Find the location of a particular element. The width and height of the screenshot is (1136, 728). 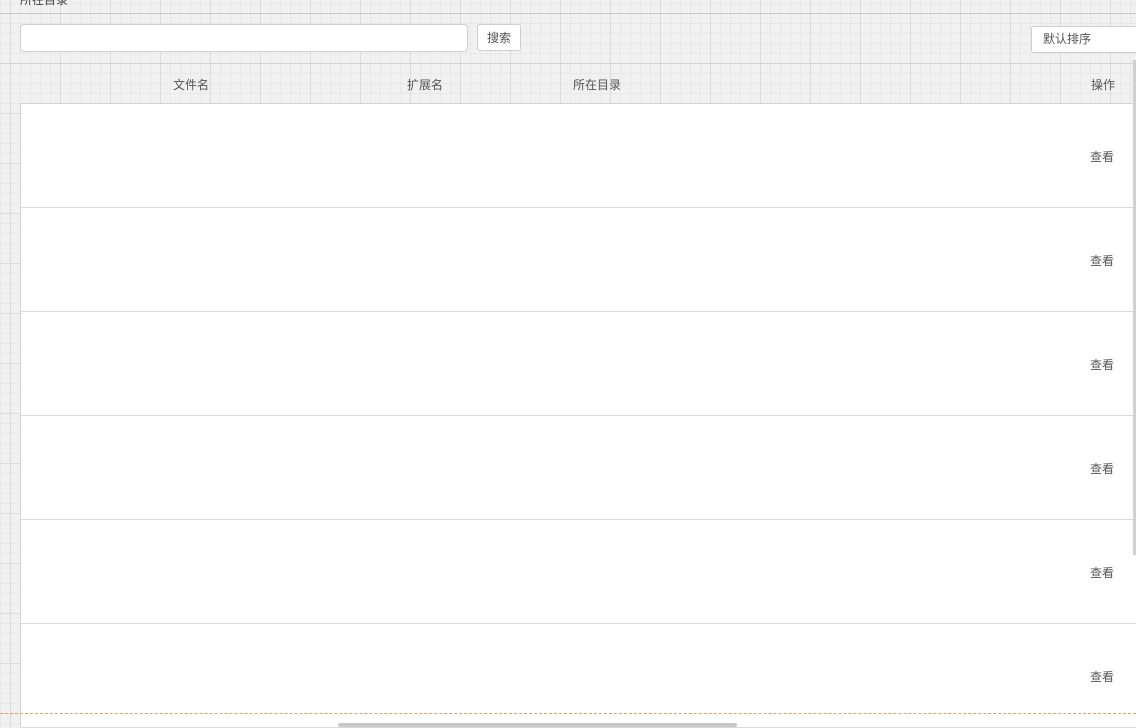

column-header-extension: 扩展名 is located at coordinates (425, 84).